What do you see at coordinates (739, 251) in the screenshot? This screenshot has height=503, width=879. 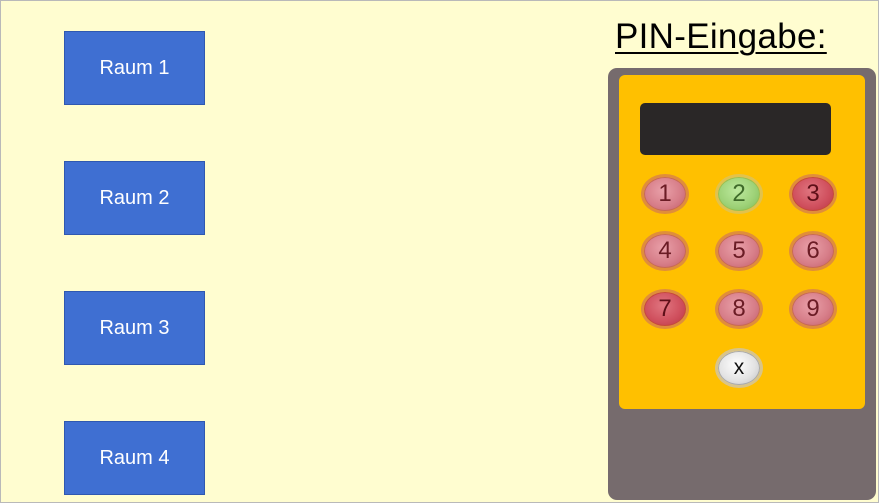 I see `key-5-button: 5` at bounding box center [739, 251].